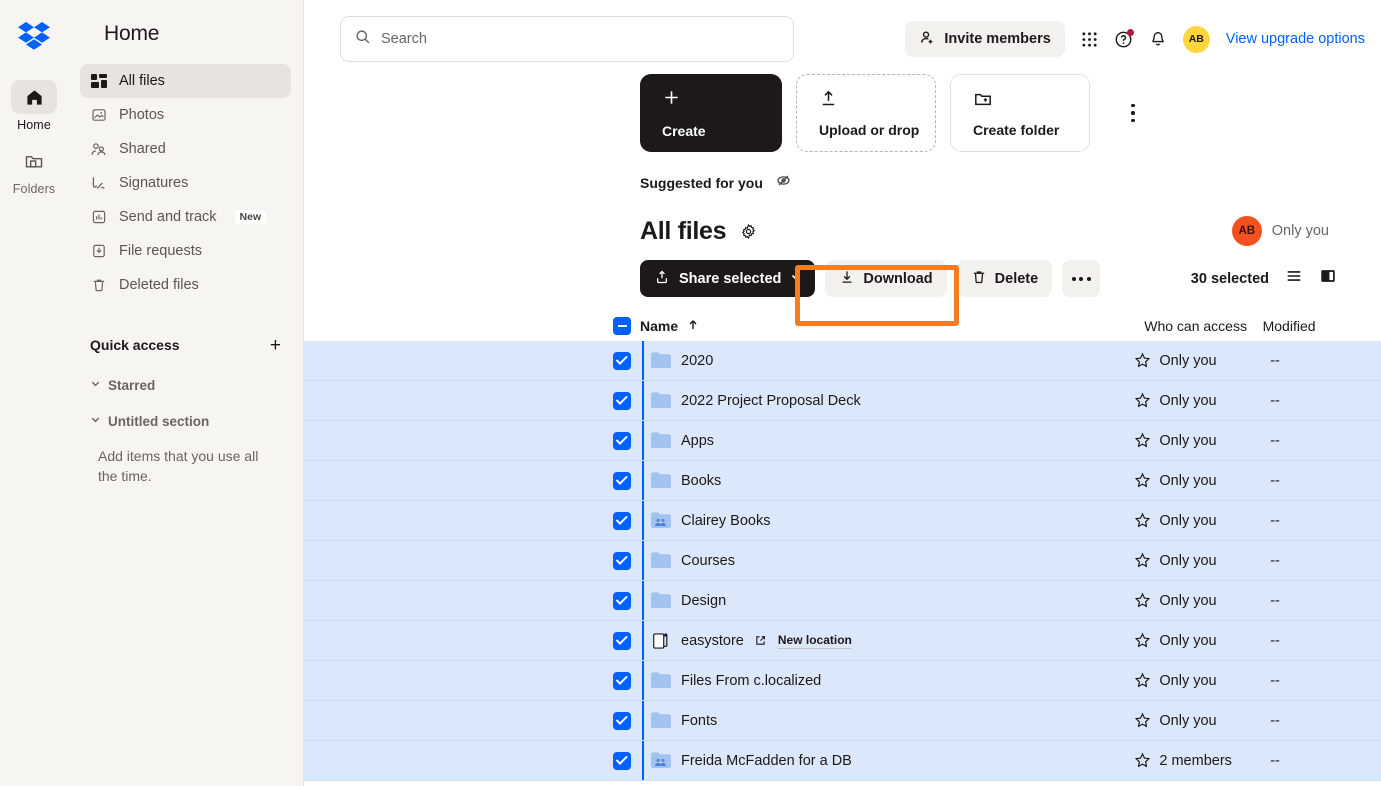 The image size is (1381, 786). I want to click on create-button: Create, so click(711, 113).